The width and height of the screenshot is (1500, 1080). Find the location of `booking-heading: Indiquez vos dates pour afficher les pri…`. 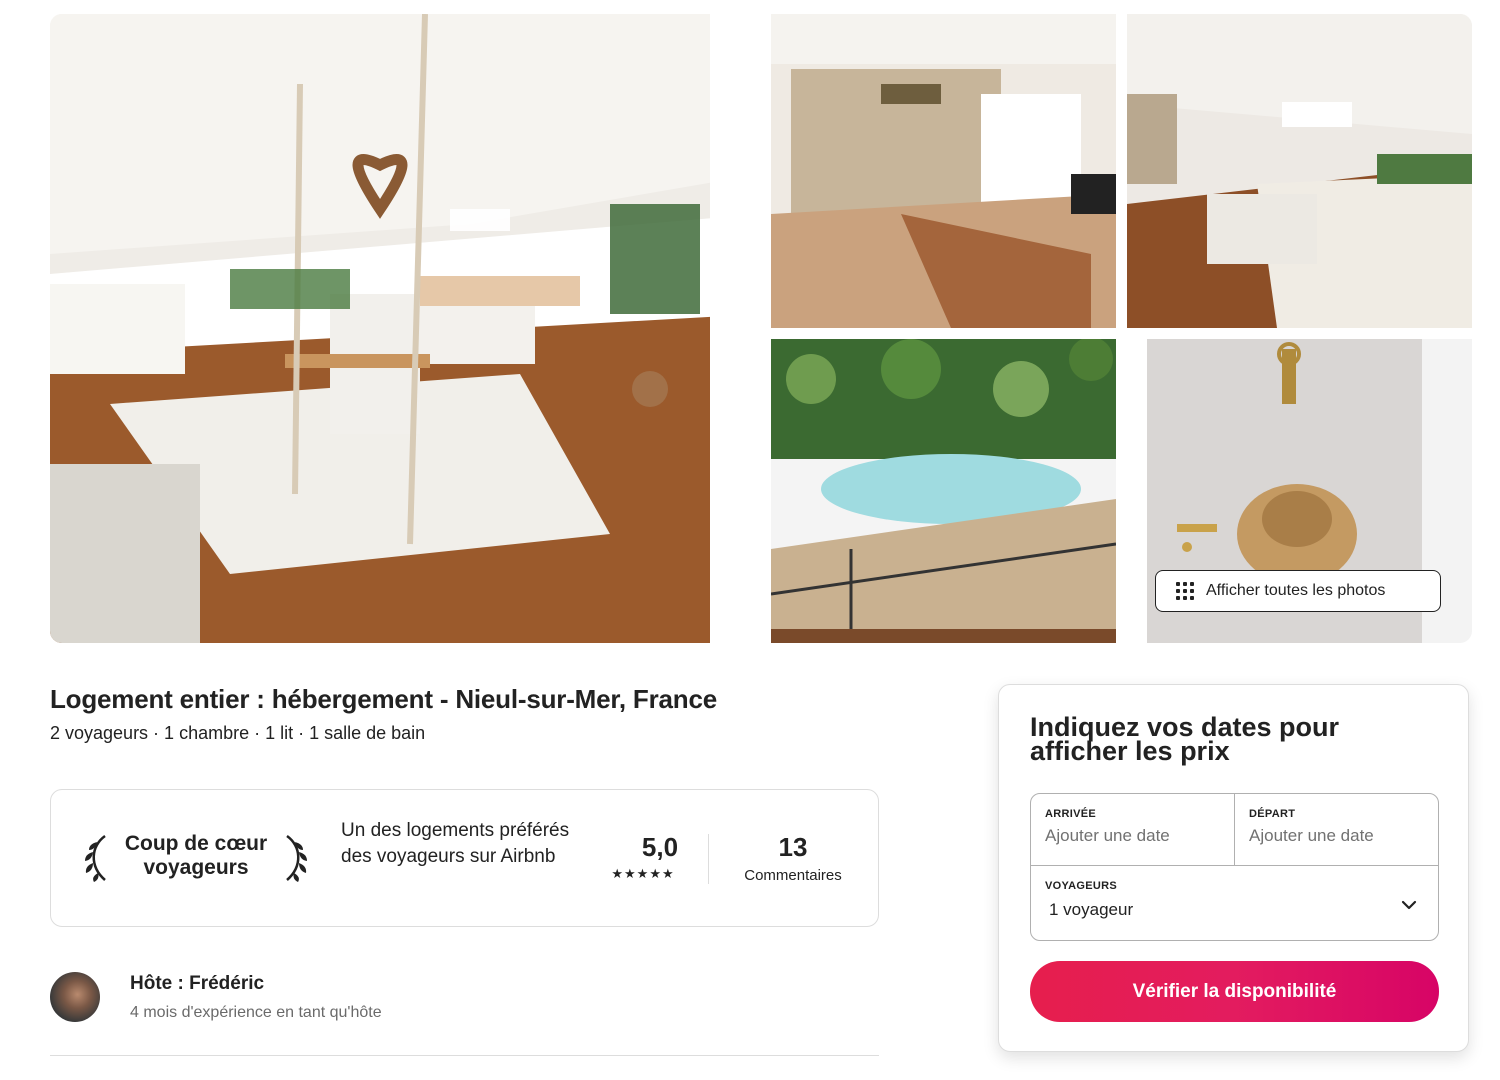

booking-heading: Indiquez vos dates pour afficher les pri… is located at coordinates (1185, 739).